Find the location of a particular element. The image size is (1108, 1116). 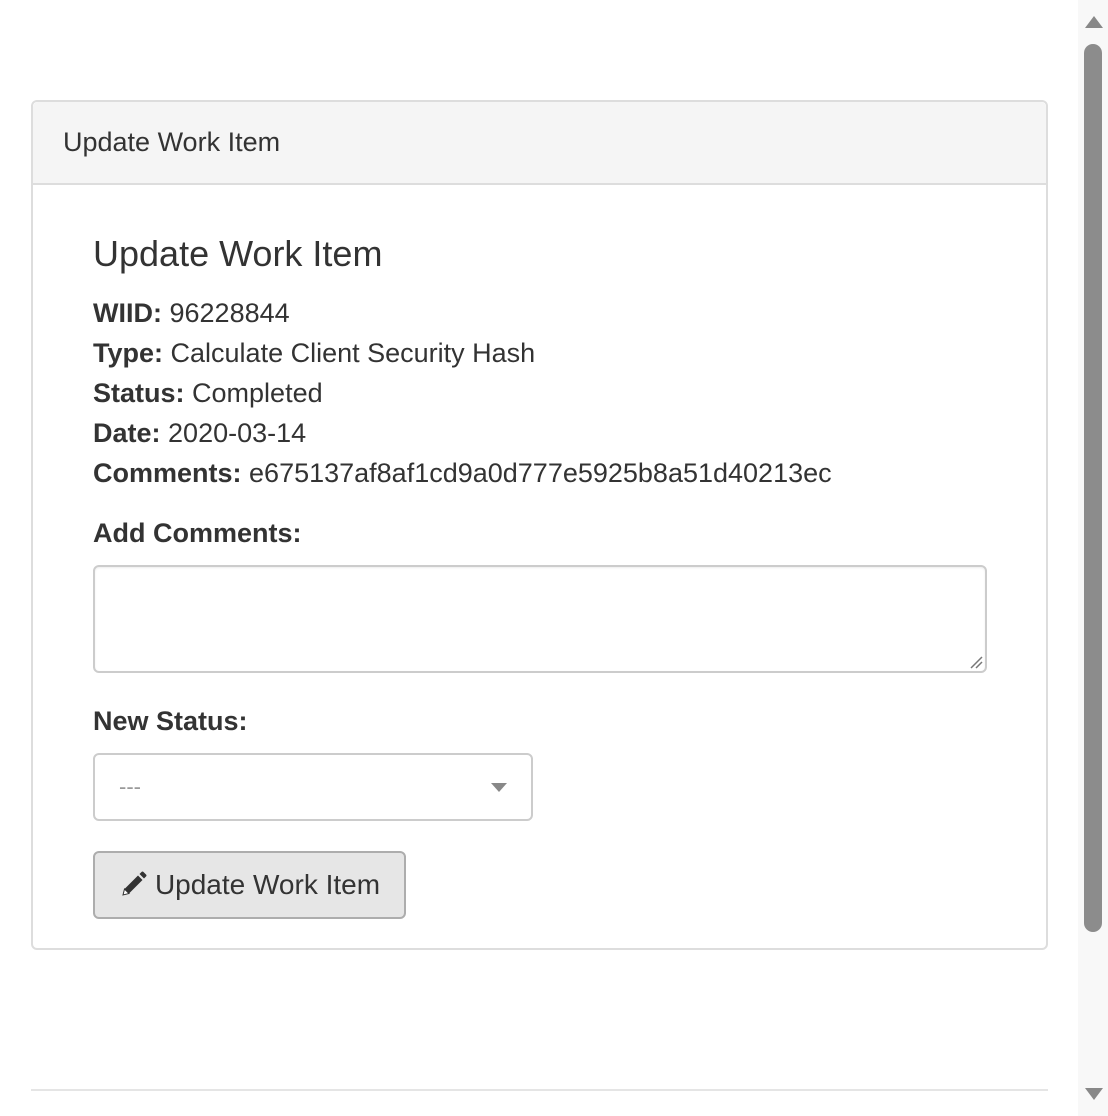

date-value: 2020-03-14 is located at coordinates (237, 433).